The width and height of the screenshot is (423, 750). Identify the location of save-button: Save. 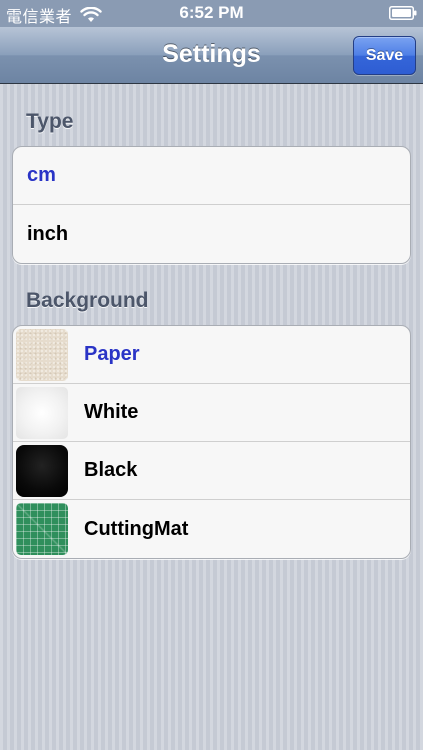
(384, 55).